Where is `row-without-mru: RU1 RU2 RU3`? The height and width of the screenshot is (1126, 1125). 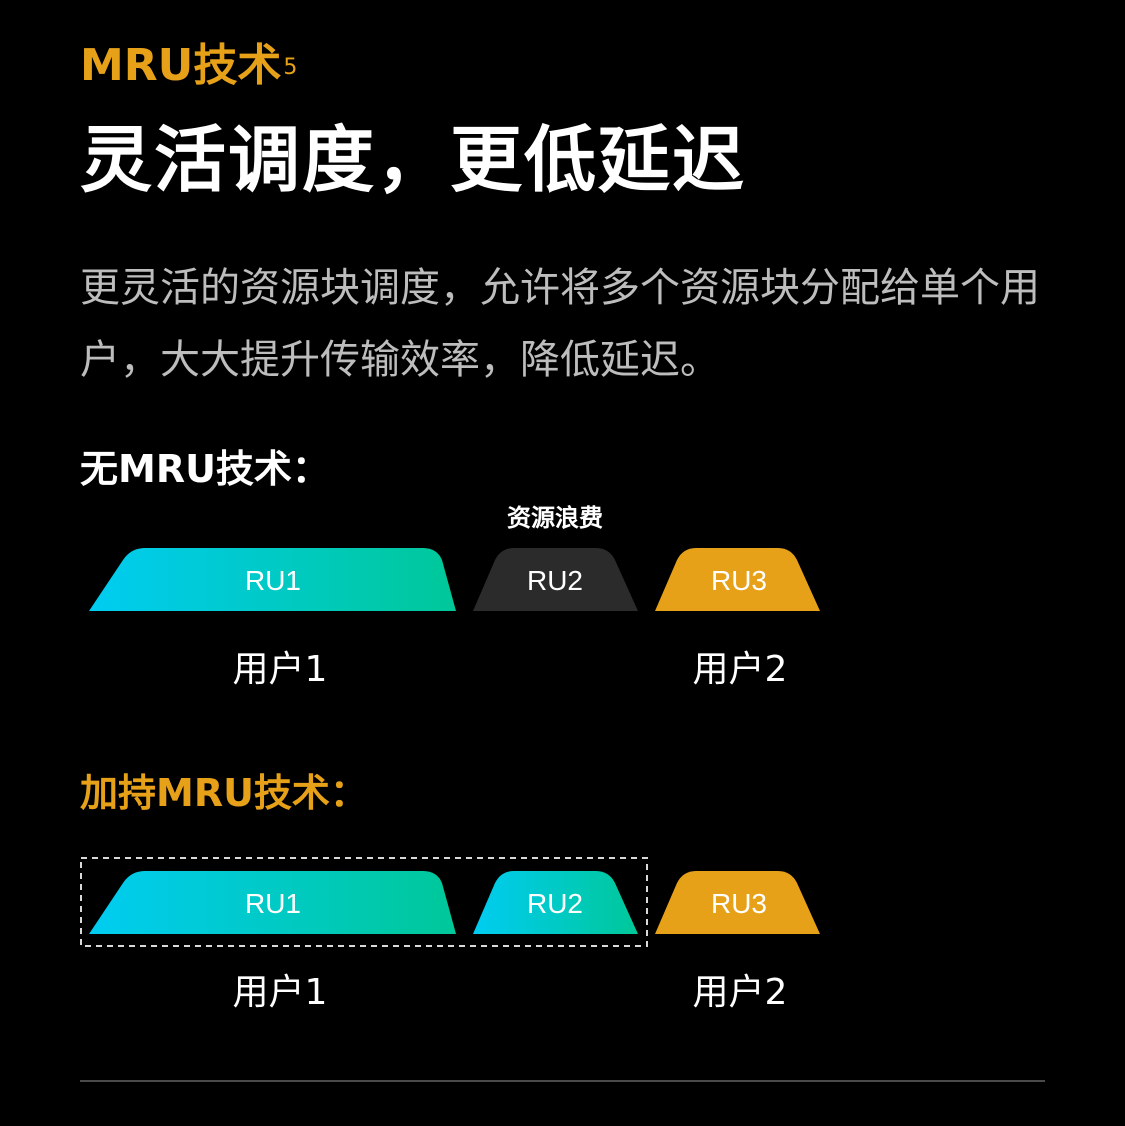
row-without-mru: RU1 RU2 RU3 is located at coordinates (454, 579).